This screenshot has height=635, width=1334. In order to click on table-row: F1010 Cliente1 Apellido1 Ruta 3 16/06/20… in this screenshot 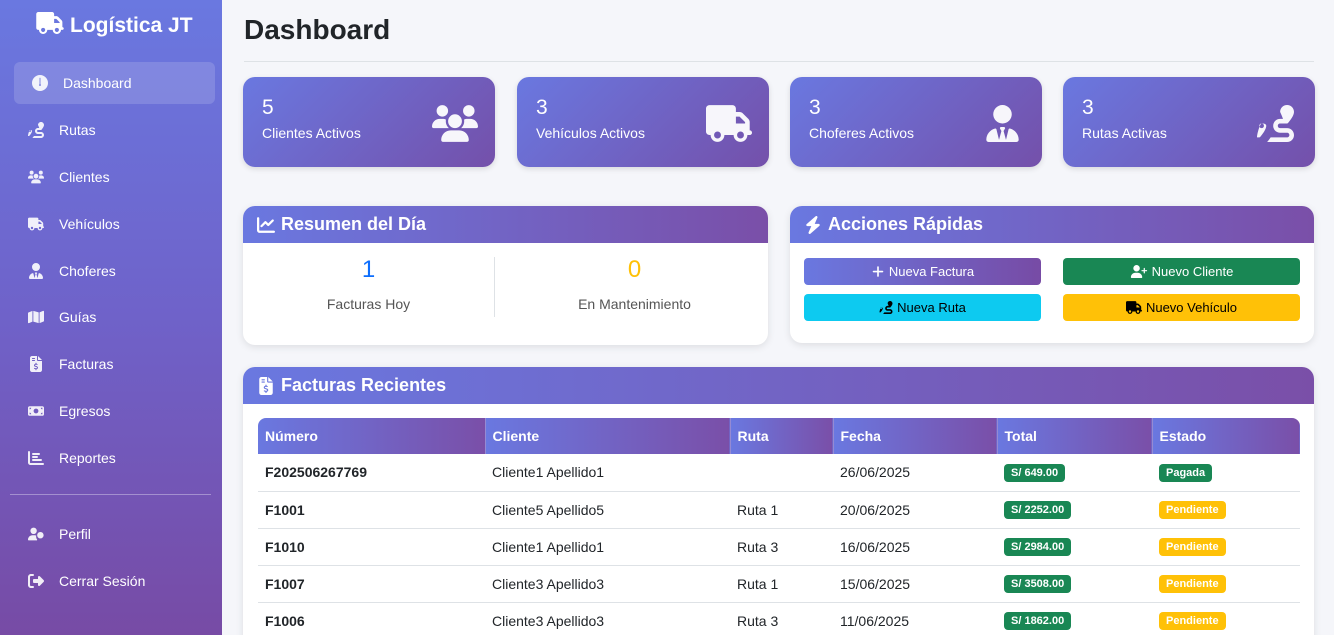, I will do `click(779, 547)`.